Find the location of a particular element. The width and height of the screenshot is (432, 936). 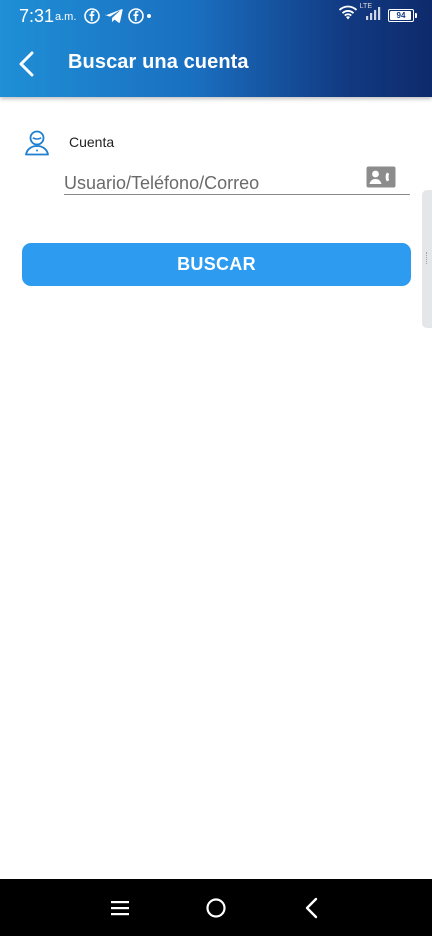

status-ampm: a.m. is located at coordinates (66, 17).